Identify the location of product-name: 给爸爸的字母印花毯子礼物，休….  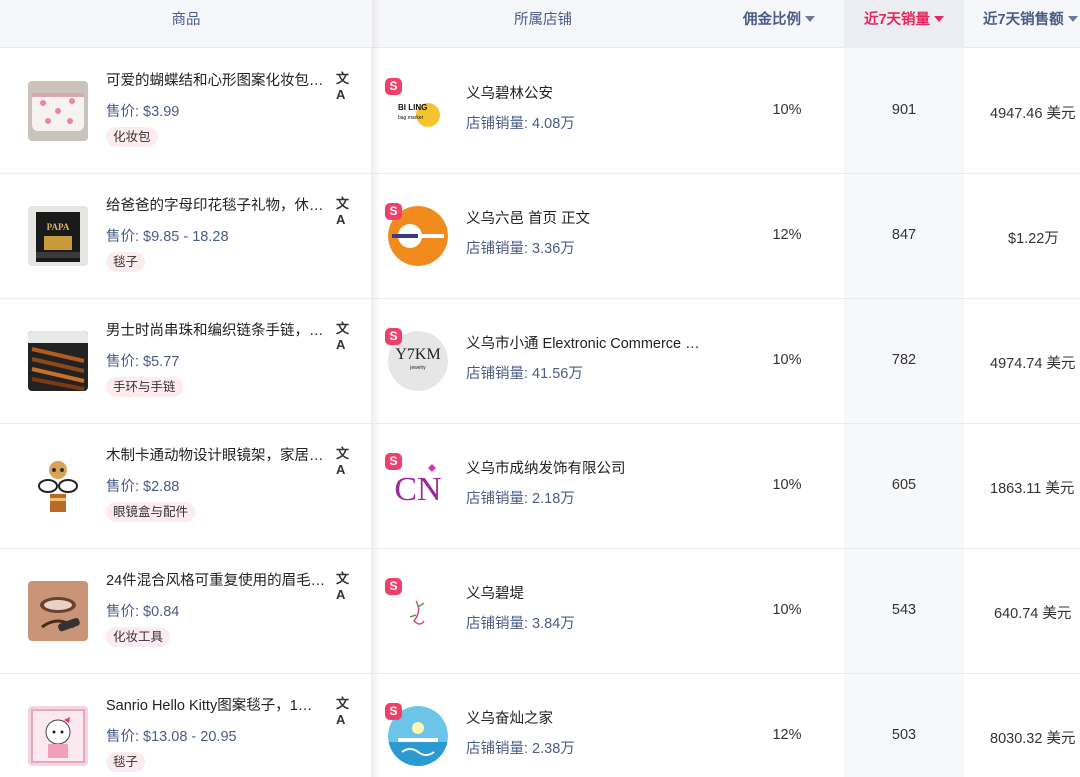
(220, 204).